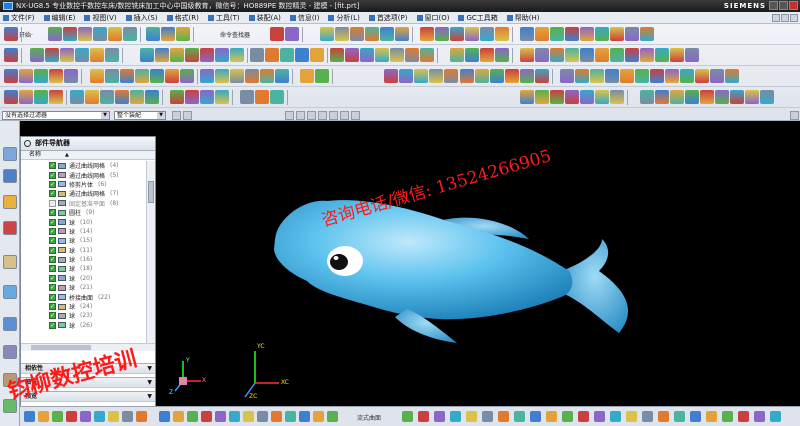 This screenshot has height=426, width=800. I want to click on web-browser-tab-icon, so click(10, 292).